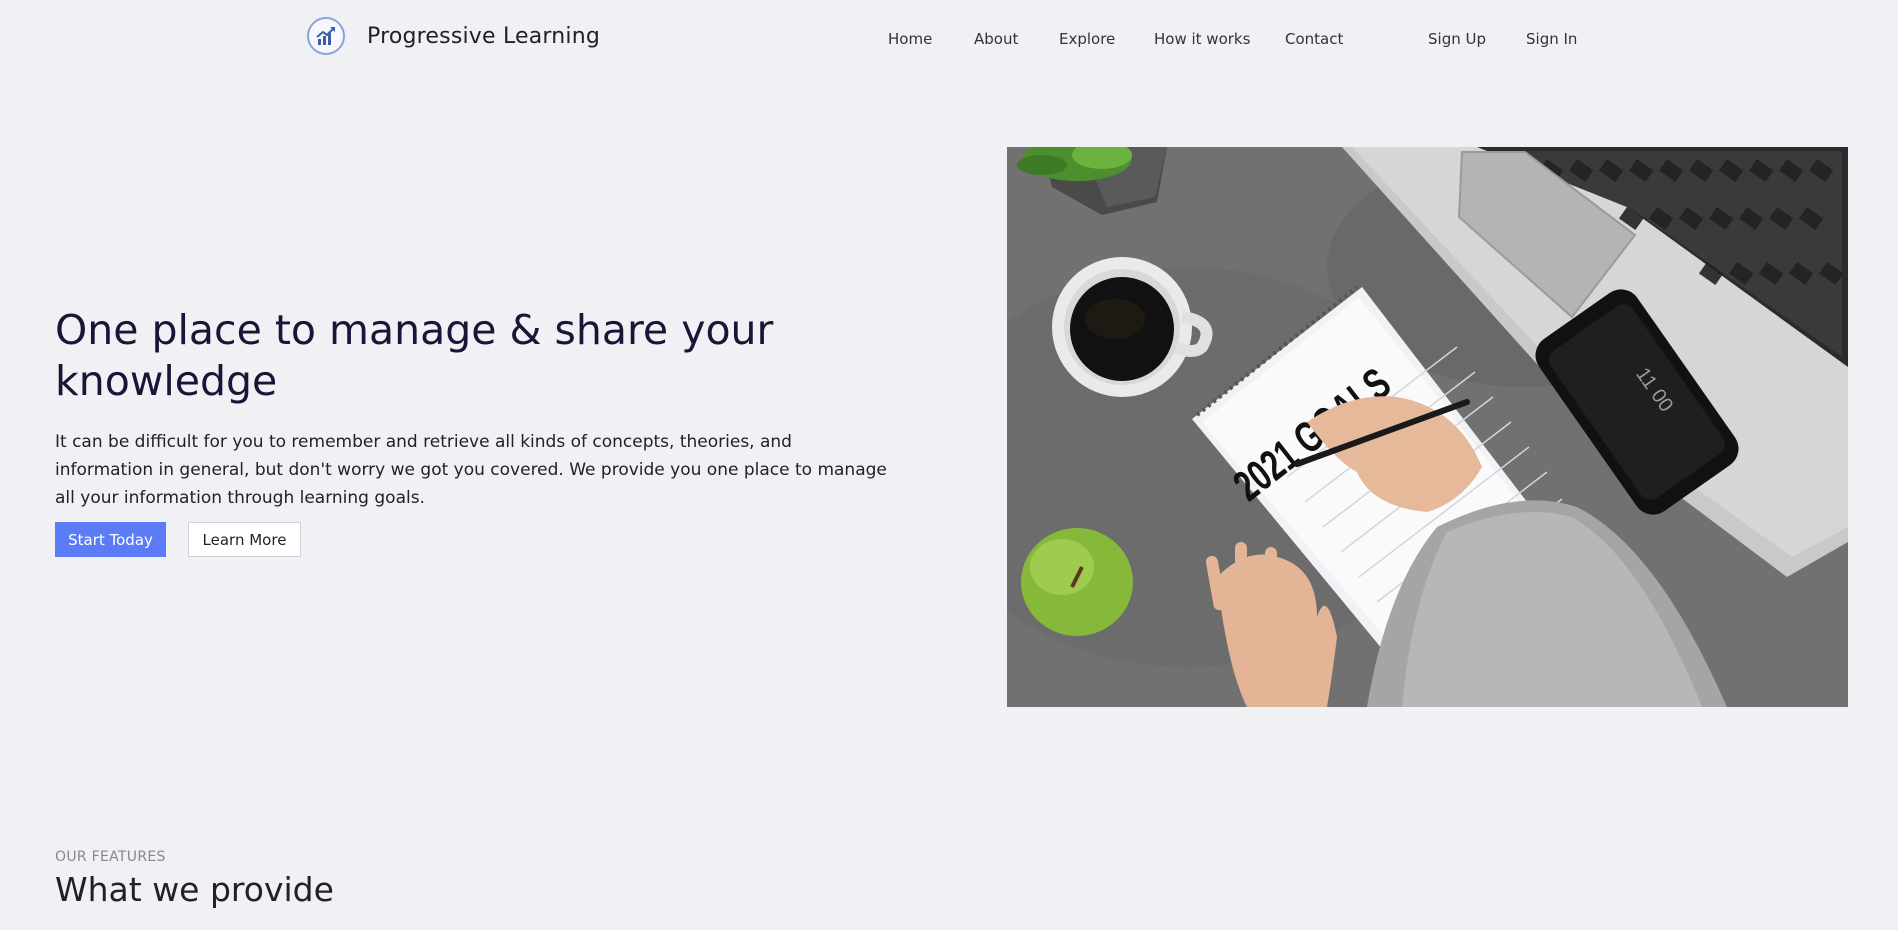  I want to click on start-today-button: Start Today, so click(110, 539).